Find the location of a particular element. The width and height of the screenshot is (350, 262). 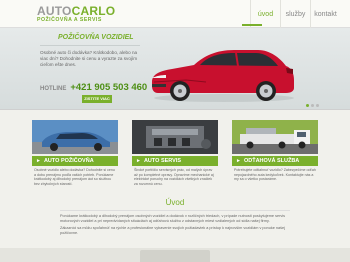

logo-word-carlo: CARLO is located at coordinates (93, 11).